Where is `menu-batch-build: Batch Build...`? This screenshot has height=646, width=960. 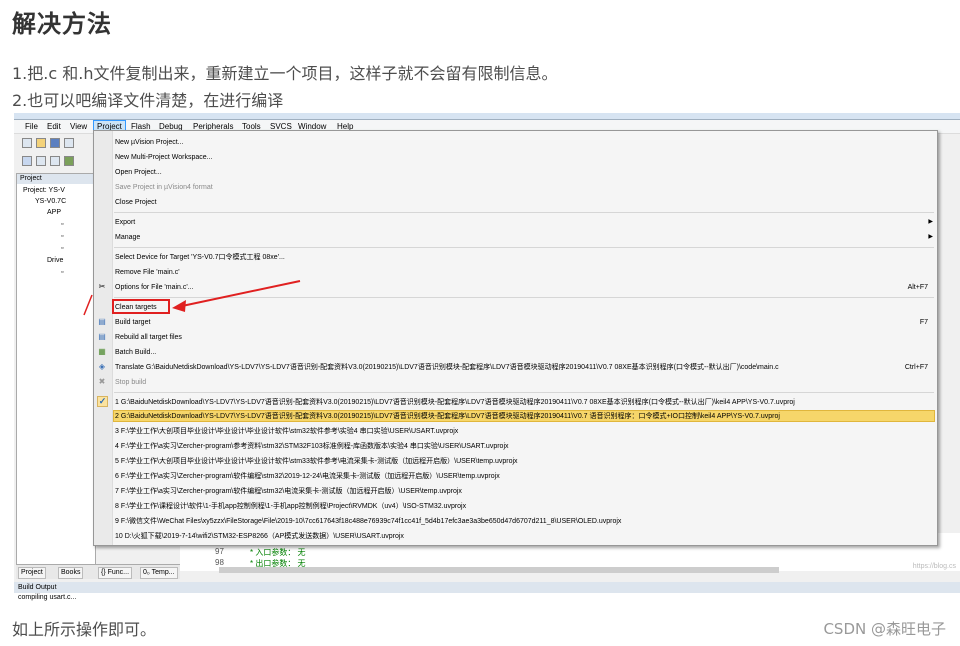 menu-batch-build: Batch Build... is located at coordinates (135, 352).